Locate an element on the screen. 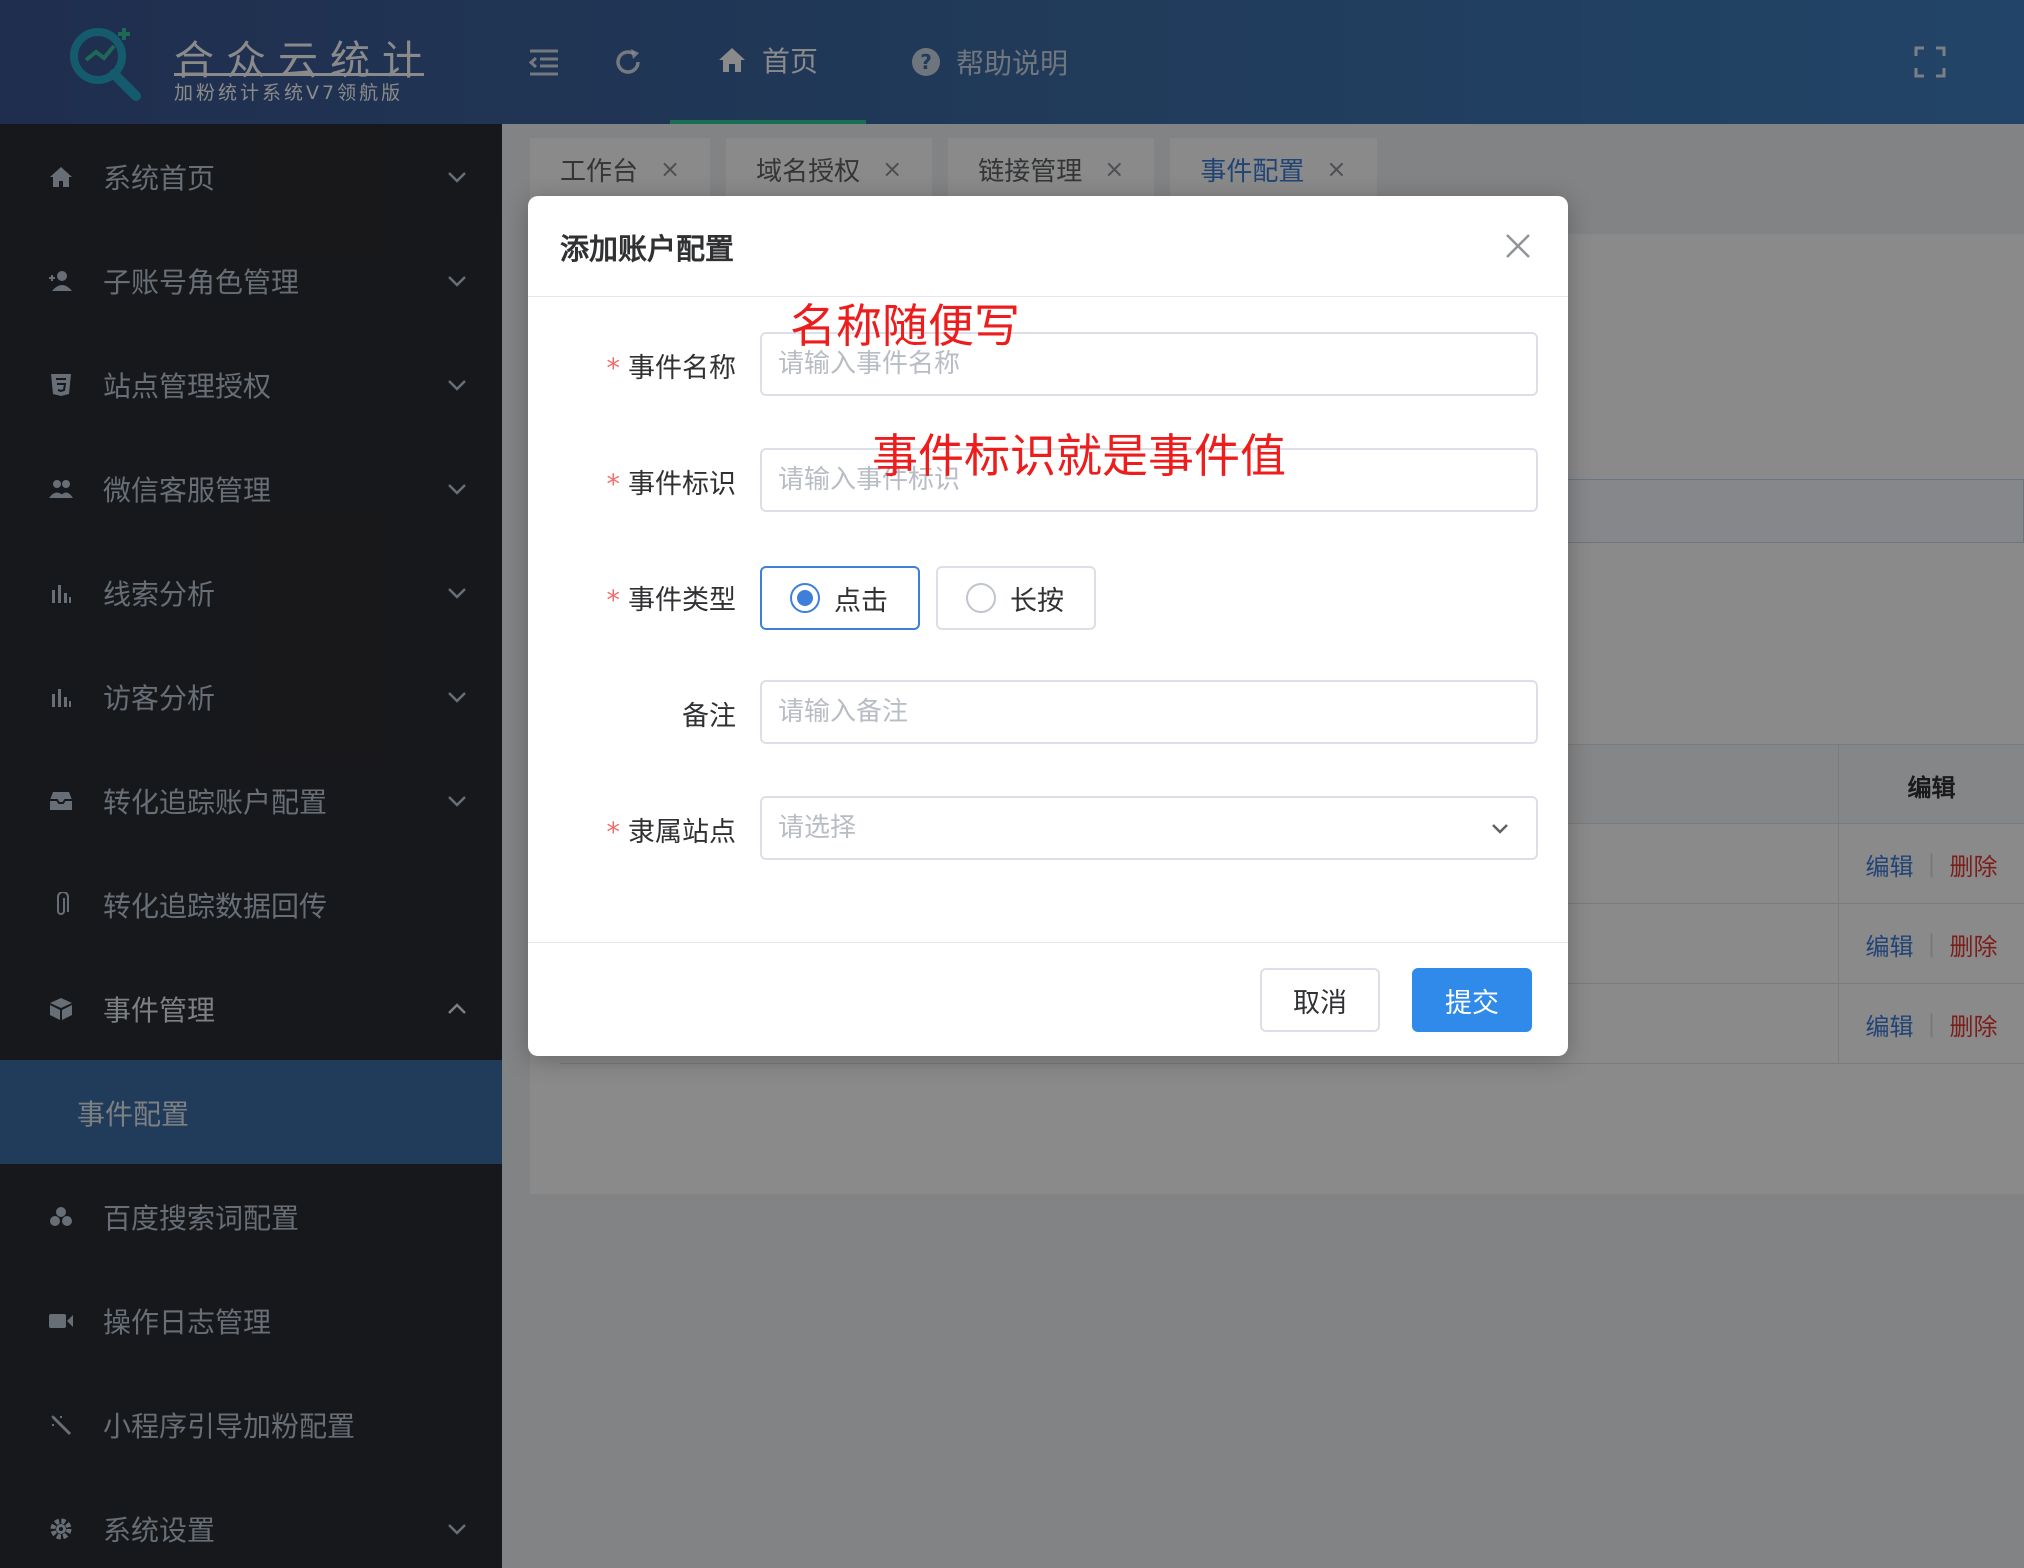 The width and height of the screenshot is (2024, 1568). radio-checked-icon is located at coordinates (805, 598).